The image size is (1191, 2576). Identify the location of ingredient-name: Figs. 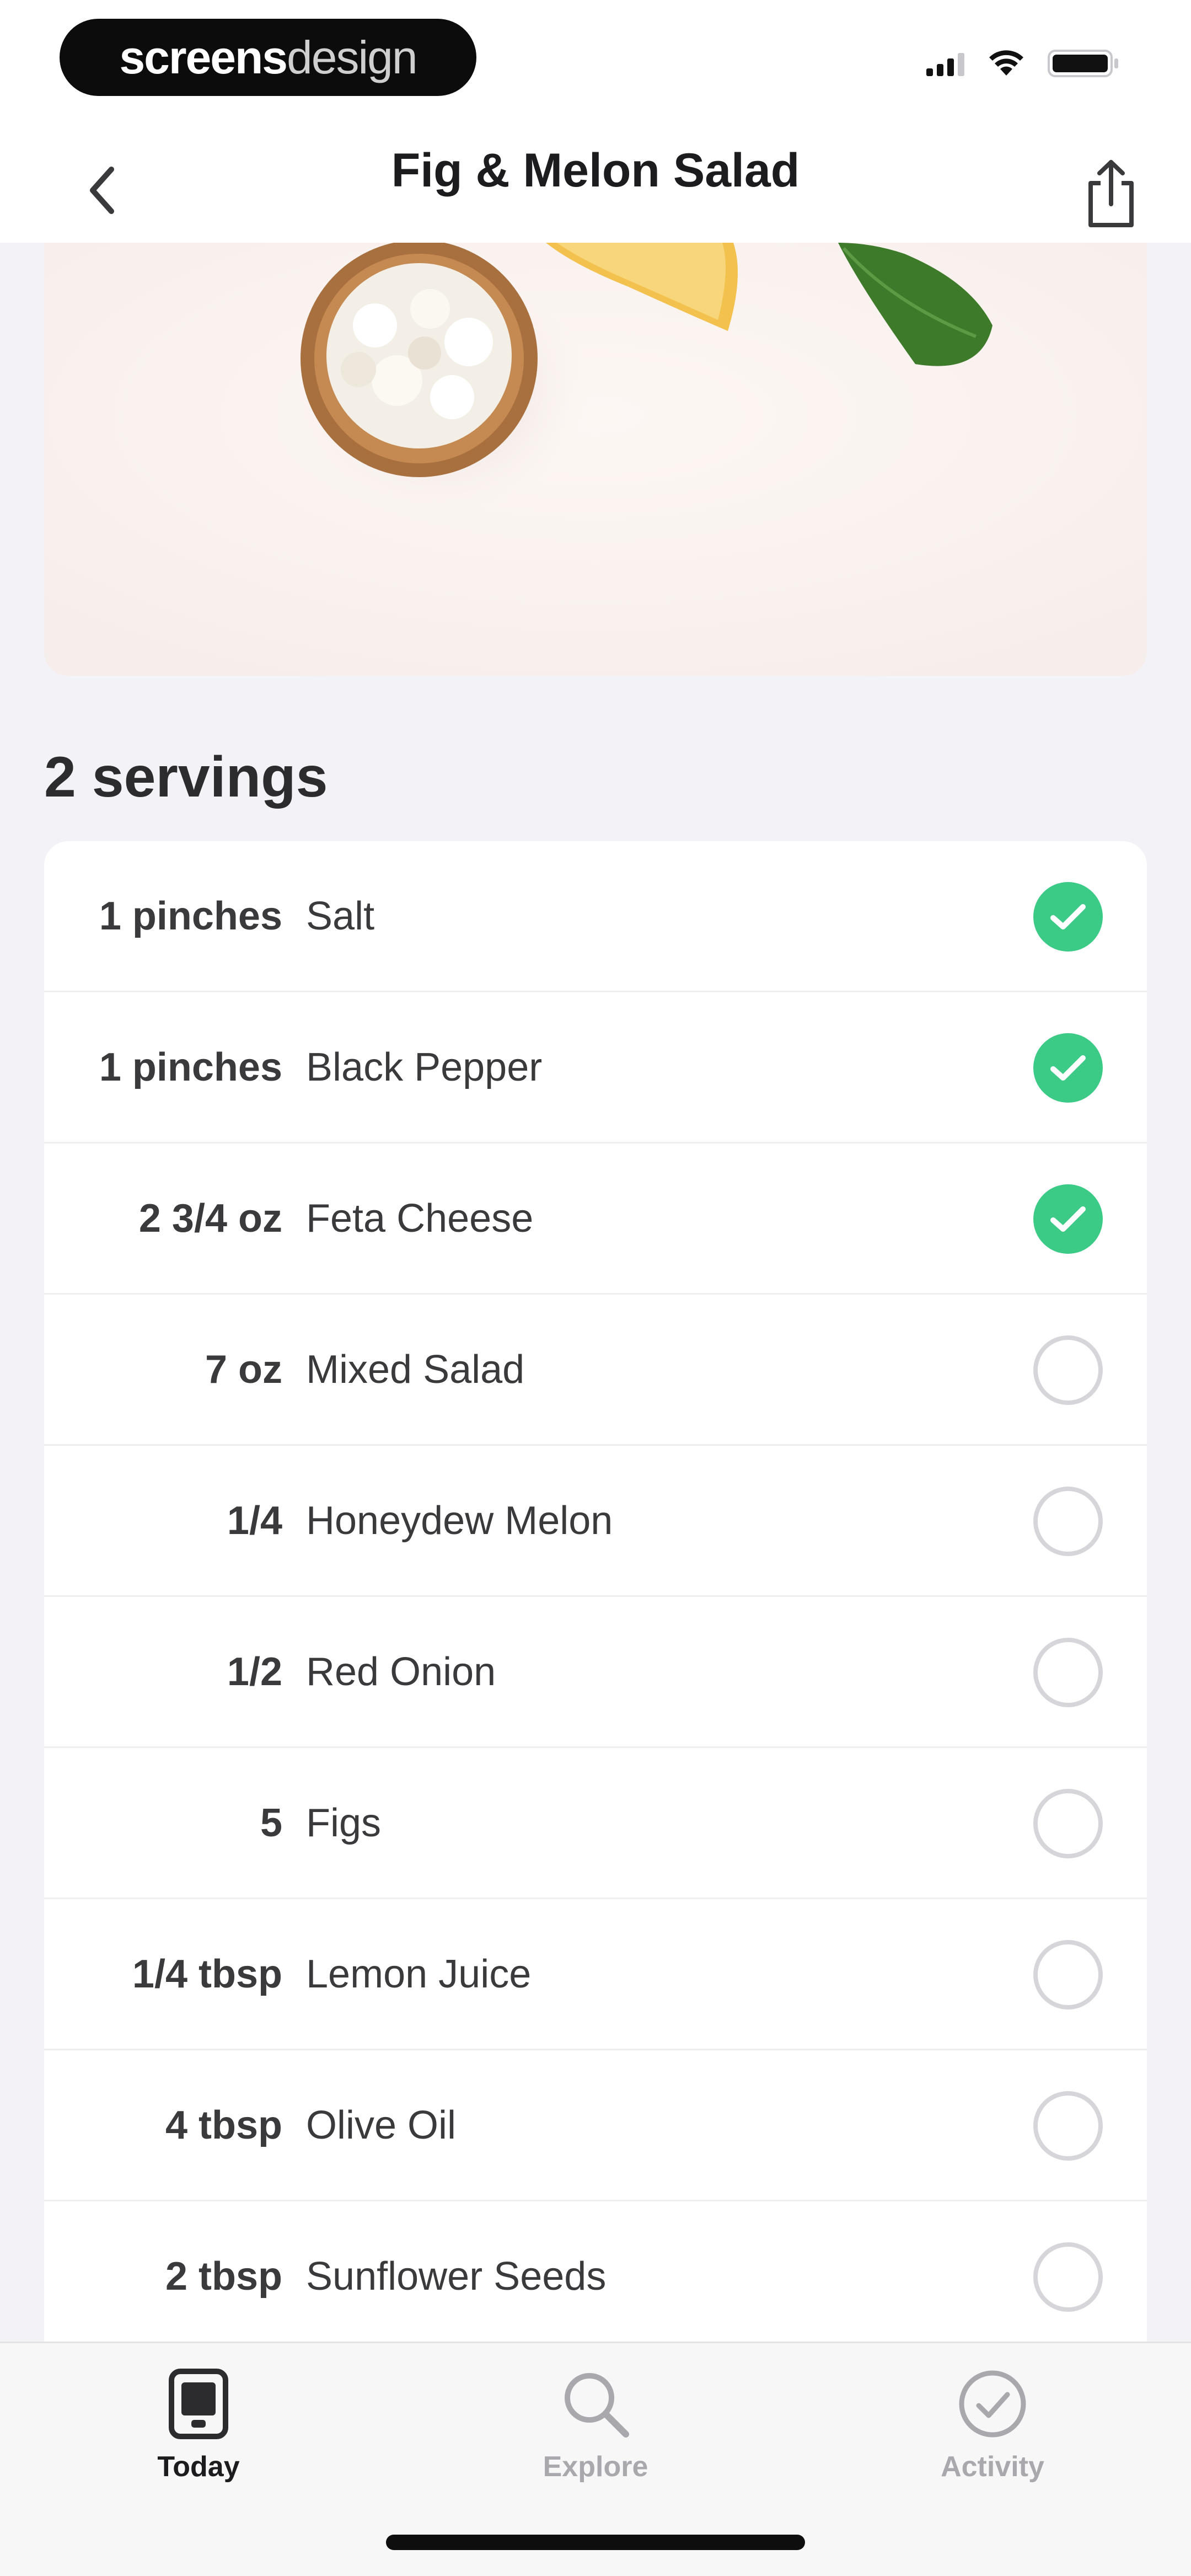
(344, 1822).